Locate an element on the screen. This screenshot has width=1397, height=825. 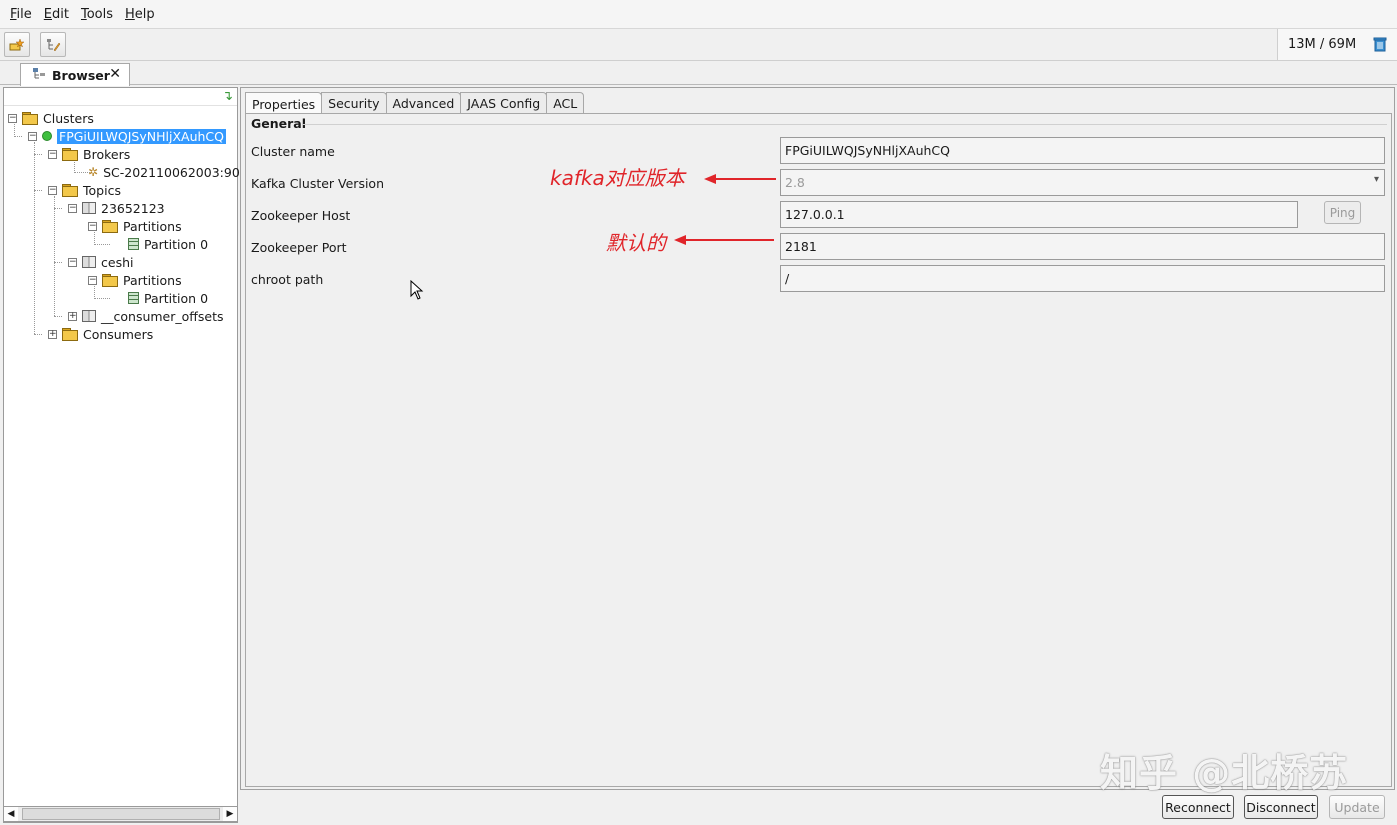
tab-jaas-config: JAAS Config is located at coordinates (504, 103).